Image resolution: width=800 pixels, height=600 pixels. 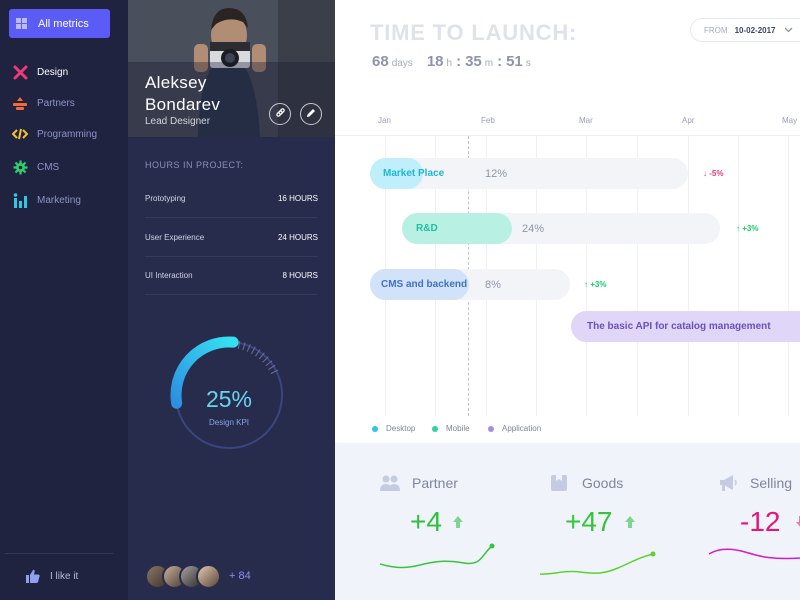 I want to click on stat-title-label: Selling, so click(x=771, y=483).